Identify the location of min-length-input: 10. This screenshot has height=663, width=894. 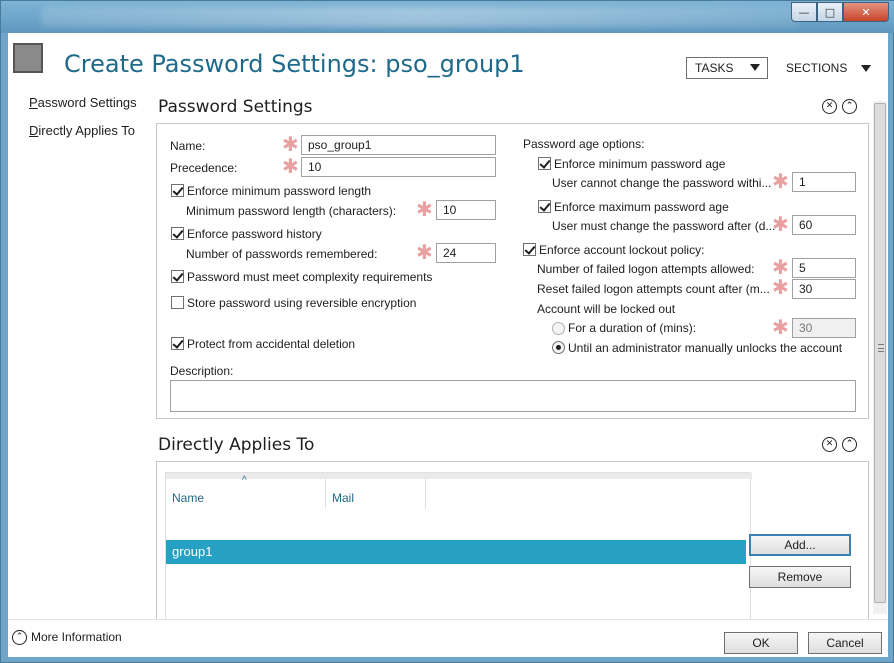
(466, 210).